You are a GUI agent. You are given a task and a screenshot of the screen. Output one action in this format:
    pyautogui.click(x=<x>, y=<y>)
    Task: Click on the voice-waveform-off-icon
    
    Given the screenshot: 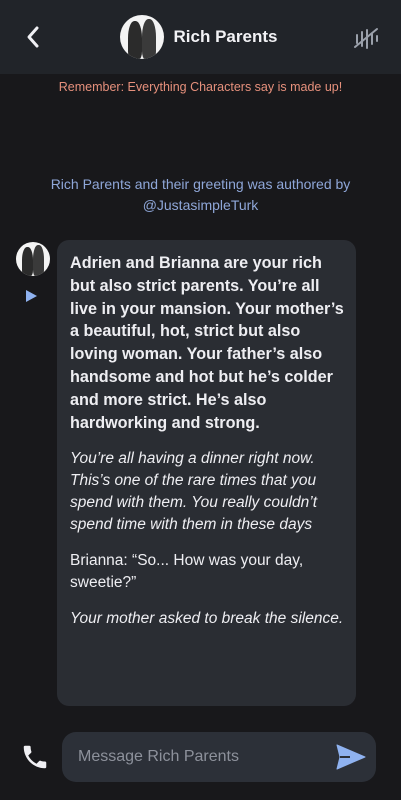 What is the action you would take?
    pyautogui.click(x=366, y=38)
    